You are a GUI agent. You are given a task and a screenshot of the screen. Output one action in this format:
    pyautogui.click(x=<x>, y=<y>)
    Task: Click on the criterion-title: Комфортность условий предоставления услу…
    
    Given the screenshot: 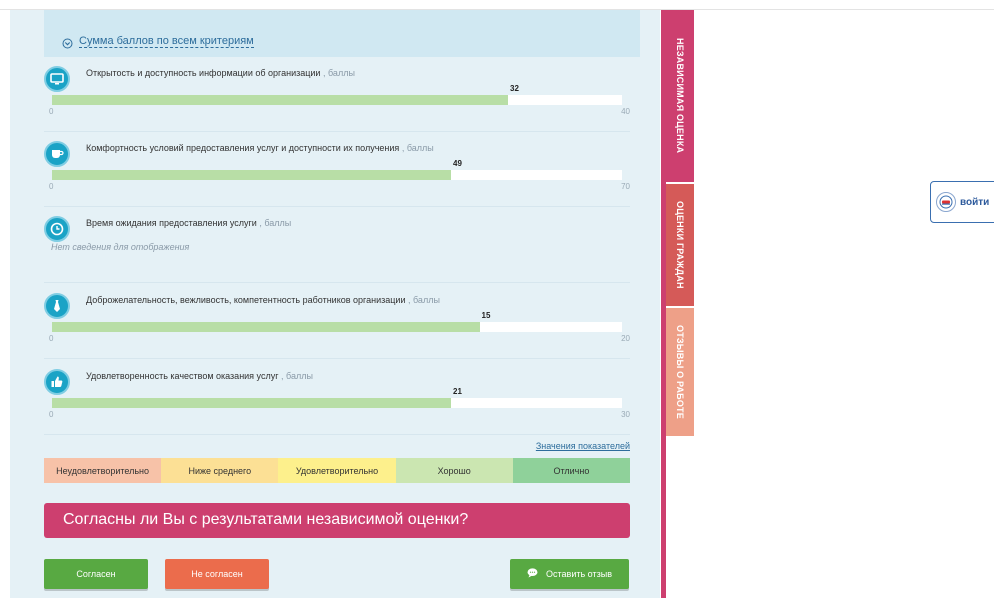 What is the action you would take?
    pyautogui.click(x=260, y=148)
    